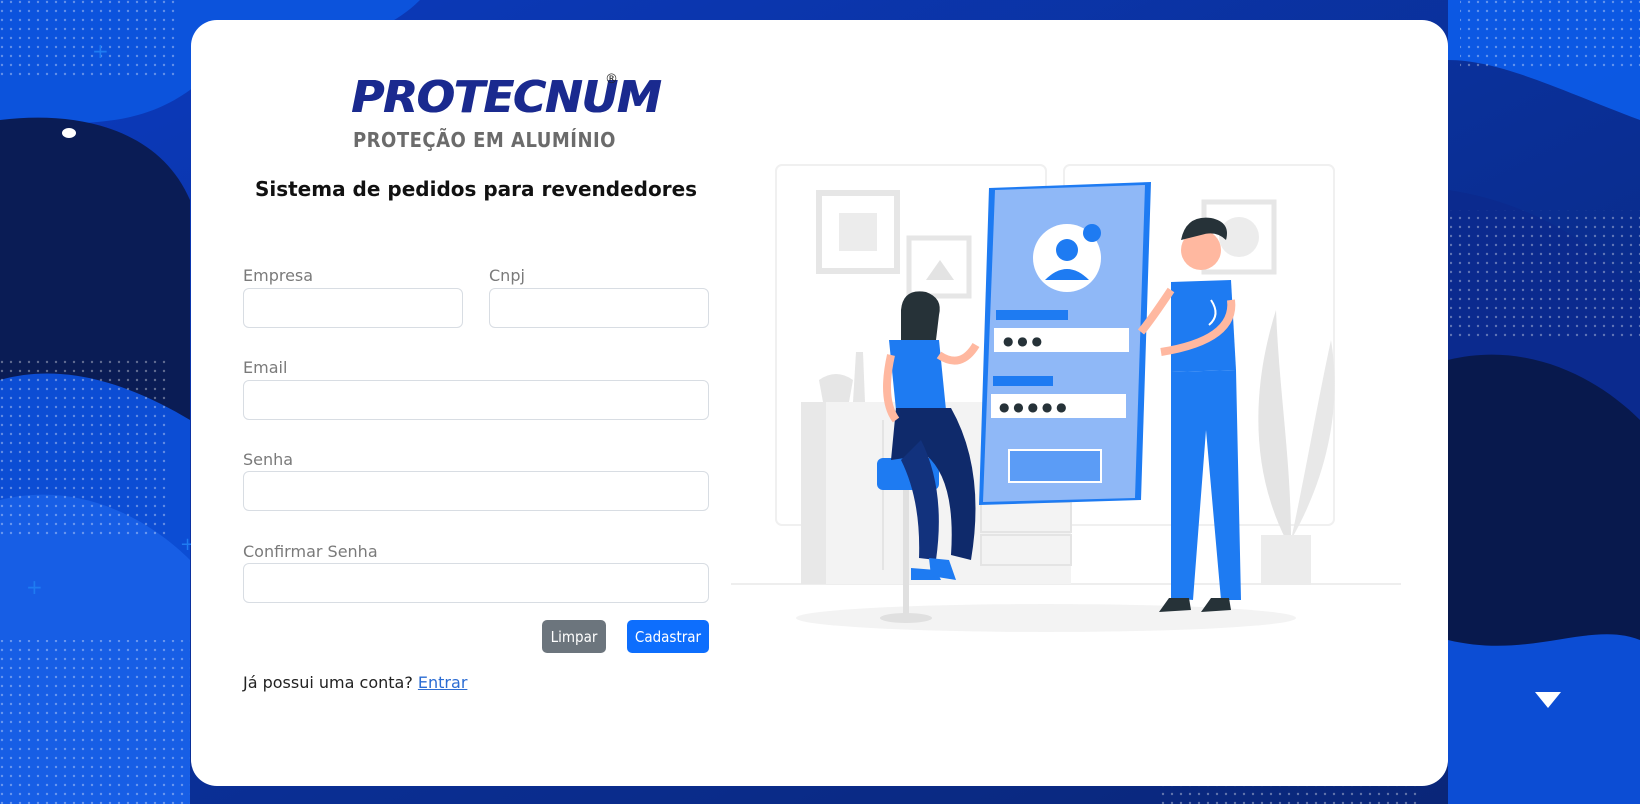  Describe the element at coordinates (442, 682) in the screenshot. I see `login-link: Entrar` at that location.